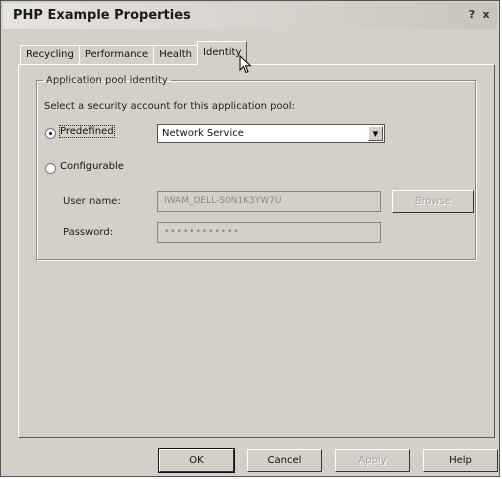 This screenshot has height=479, width=502. I want to click on tab-strip: Recycling Performance Health Identity, so click(134, 53).